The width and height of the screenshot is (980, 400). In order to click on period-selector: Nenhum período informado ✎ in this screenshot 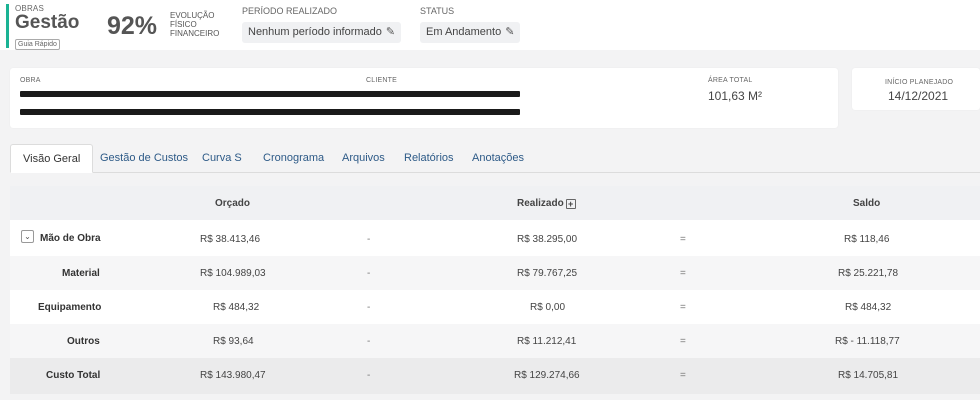, I will do `click(322, 32)`.